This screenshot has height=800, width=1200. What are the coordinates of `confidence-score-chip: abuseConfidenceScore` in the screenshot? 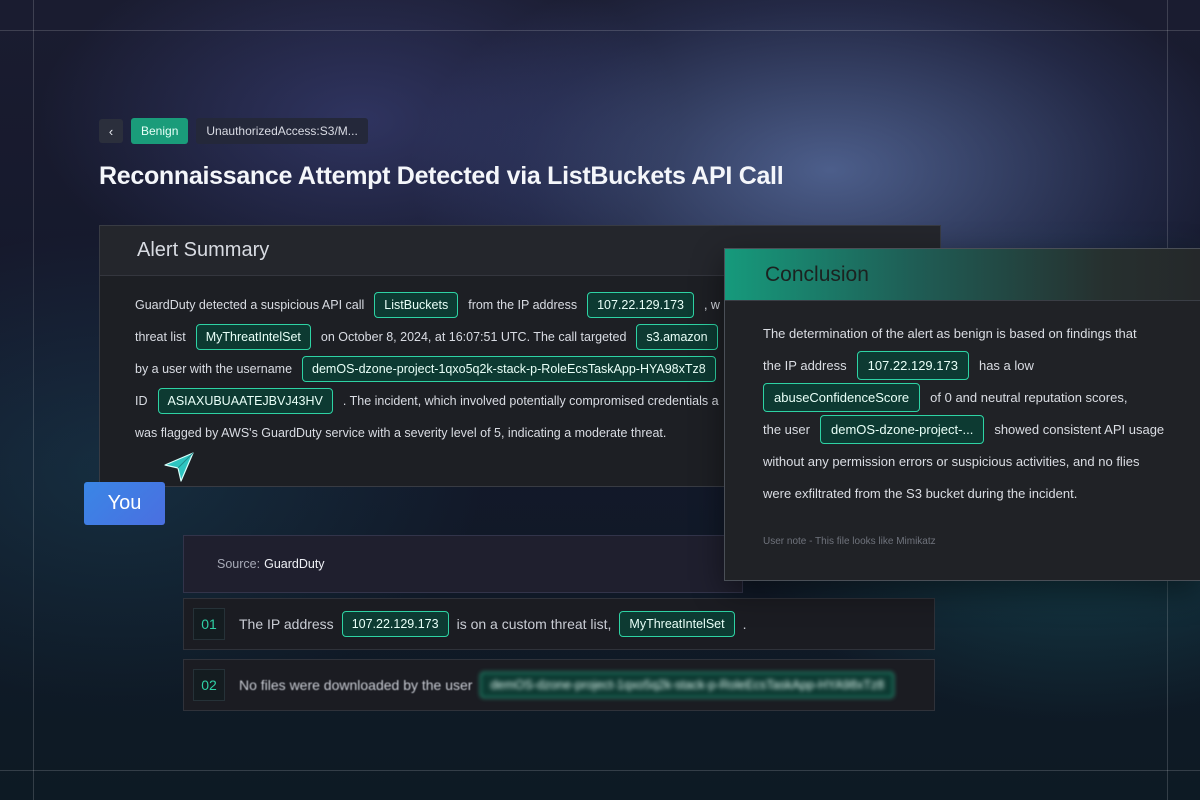 It's located at (842, 397).